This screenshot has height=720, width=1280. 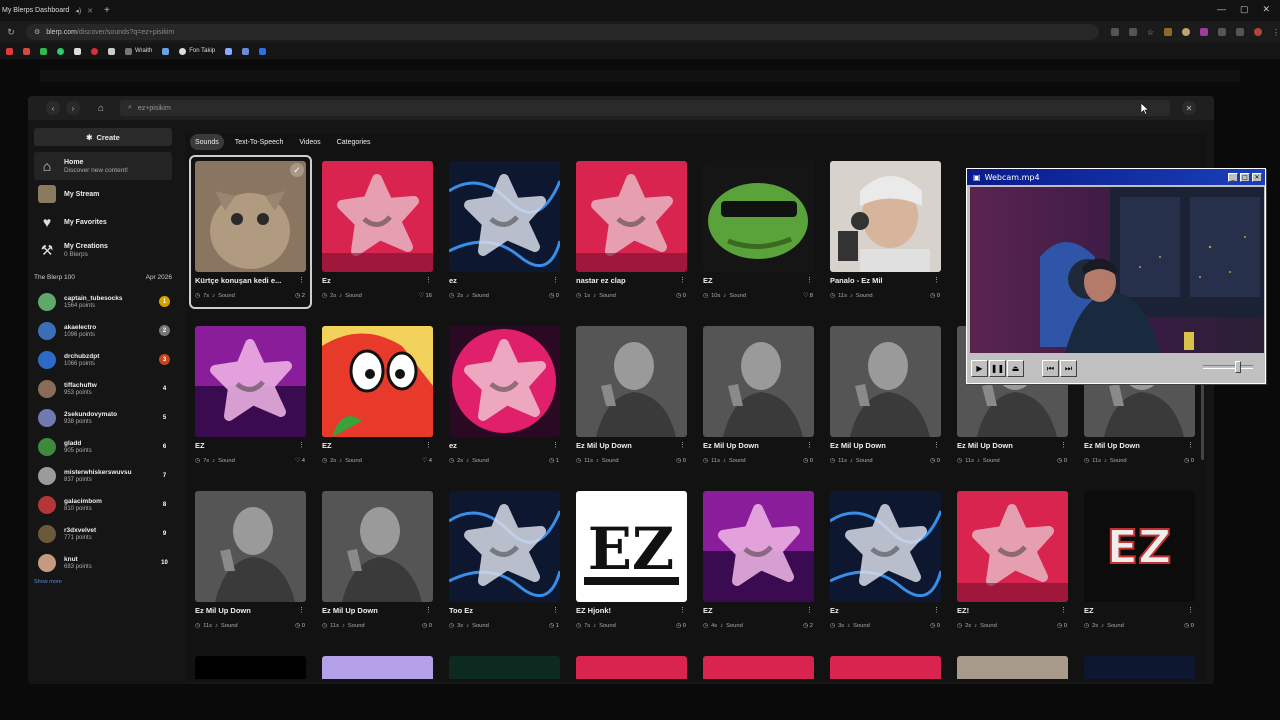 What do you see at coordinates (1240, 31) in the screenshot?
I see `puzzle-icon` at bounding box center [1240, 31].